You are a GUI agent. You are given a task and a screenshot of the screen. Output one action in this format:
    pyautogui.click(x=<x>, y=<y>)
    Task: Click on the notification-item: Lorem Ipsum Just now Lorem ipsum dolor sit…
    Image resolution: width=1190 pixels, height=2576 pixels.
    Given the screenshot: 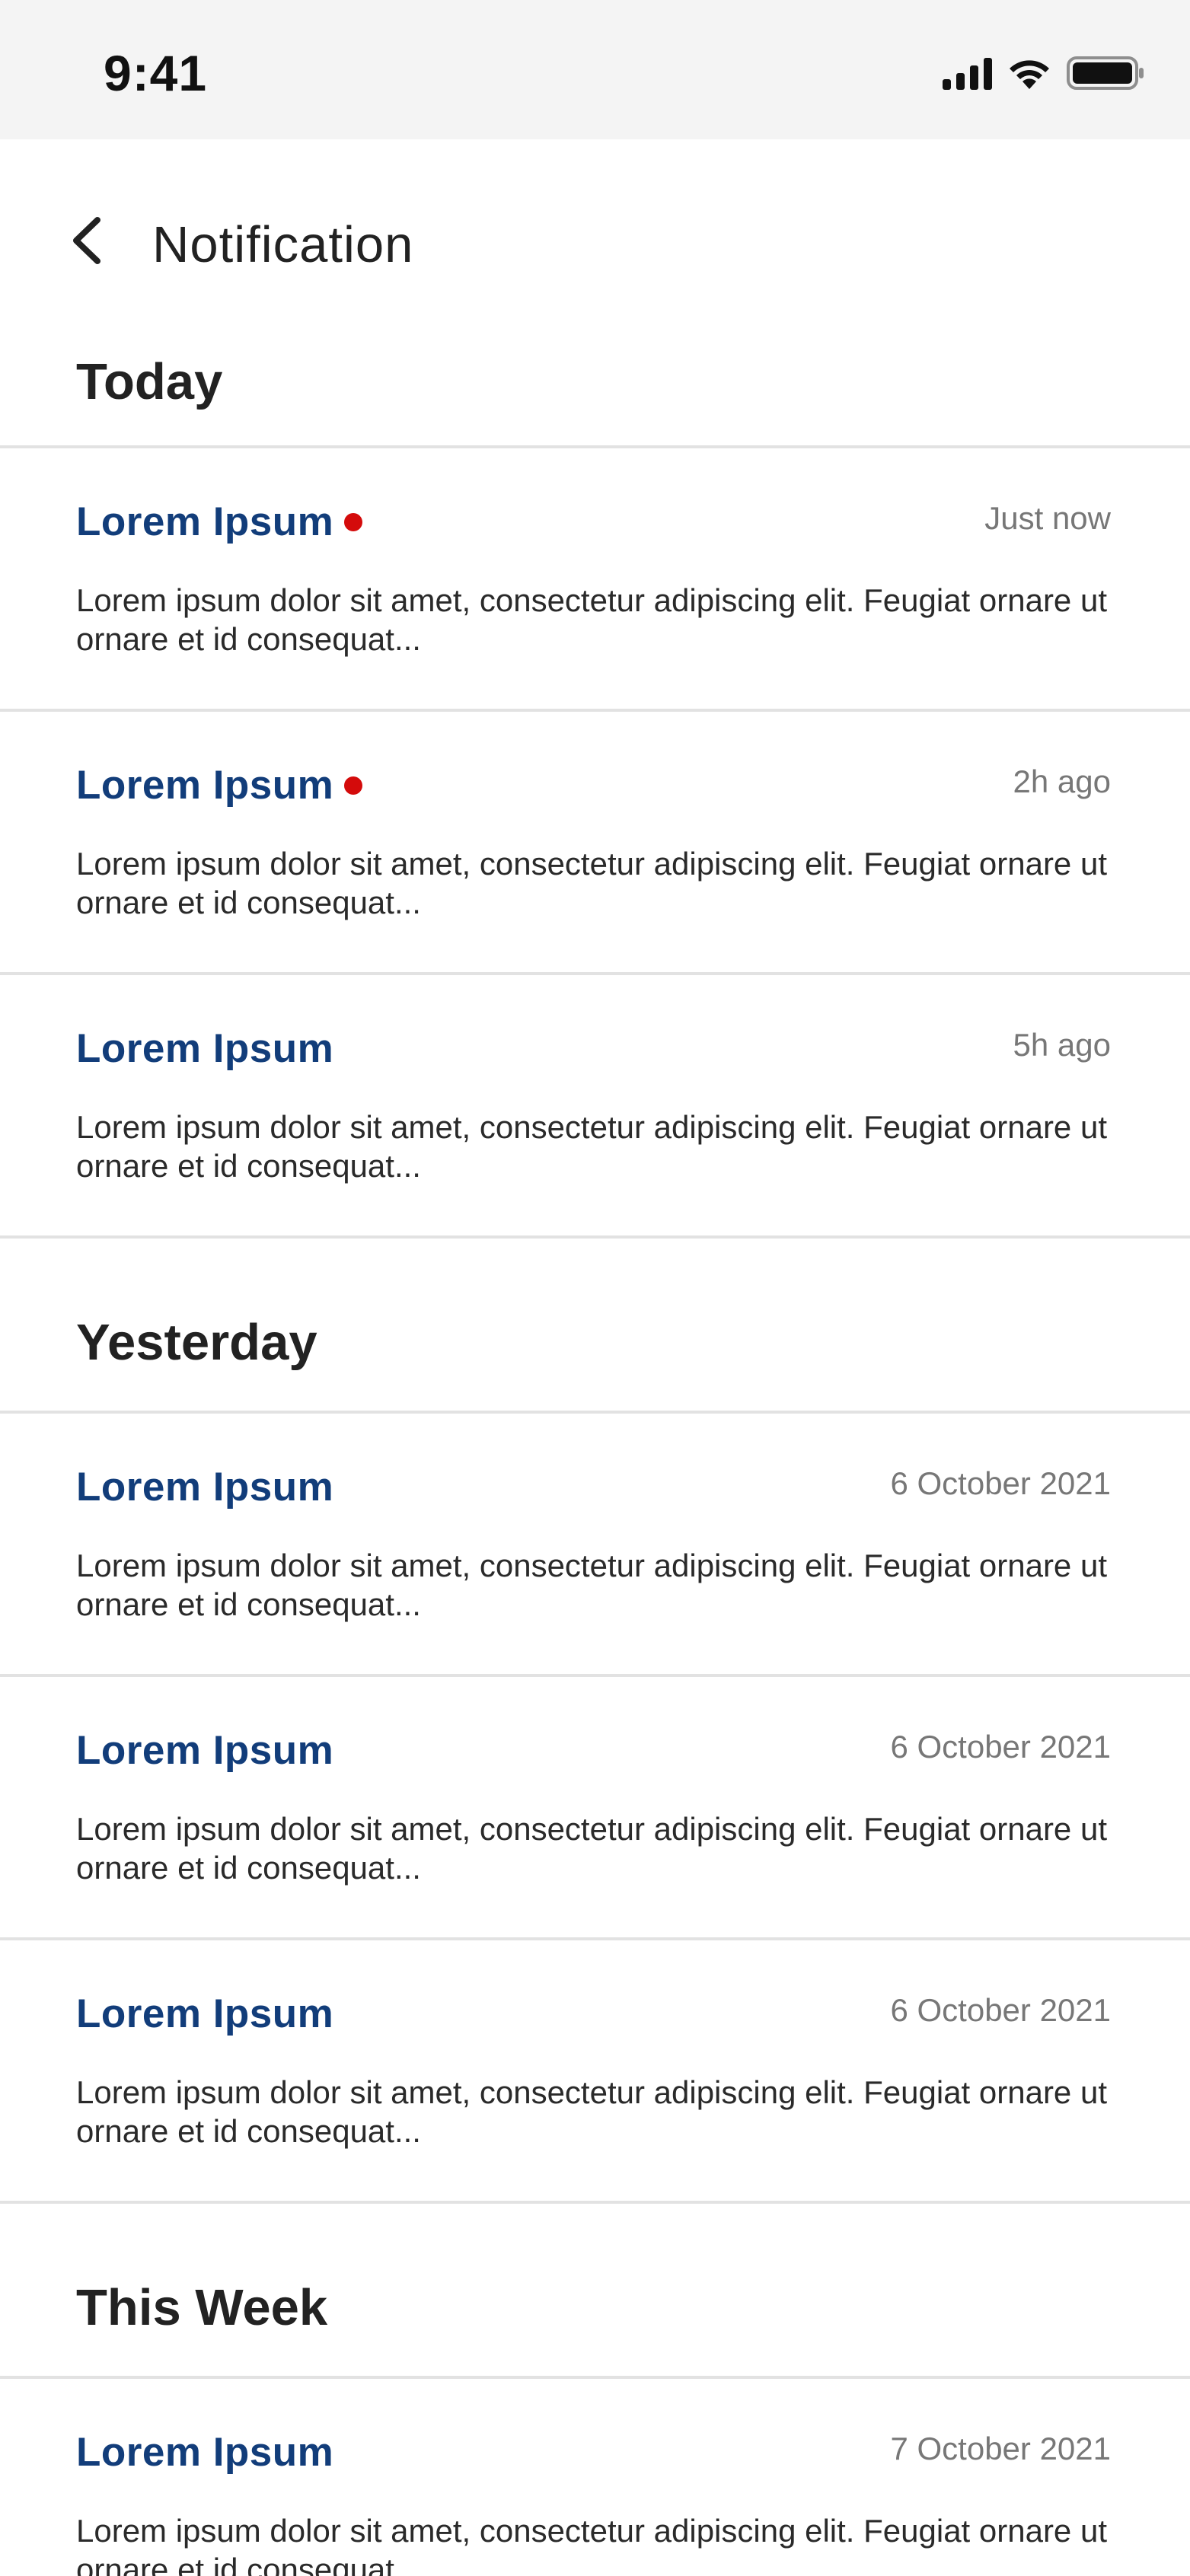 What is the action you would take?
    pyautogui.click(x=595, y=580)
    